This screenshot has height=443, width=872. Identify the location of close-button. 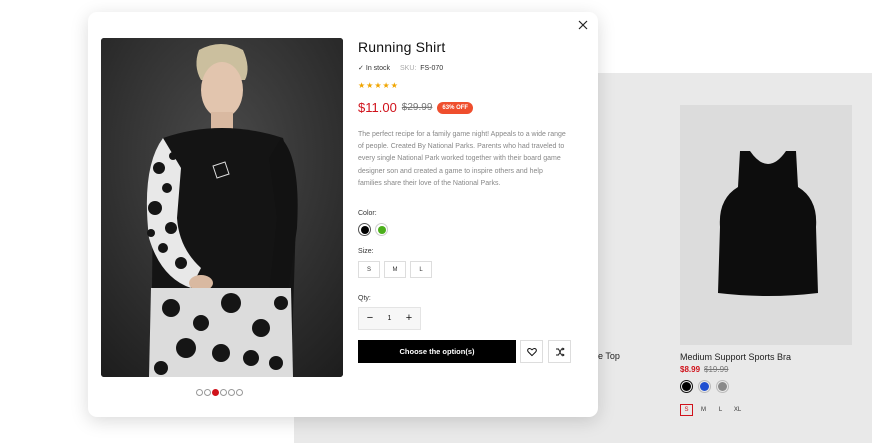
(583, 25).